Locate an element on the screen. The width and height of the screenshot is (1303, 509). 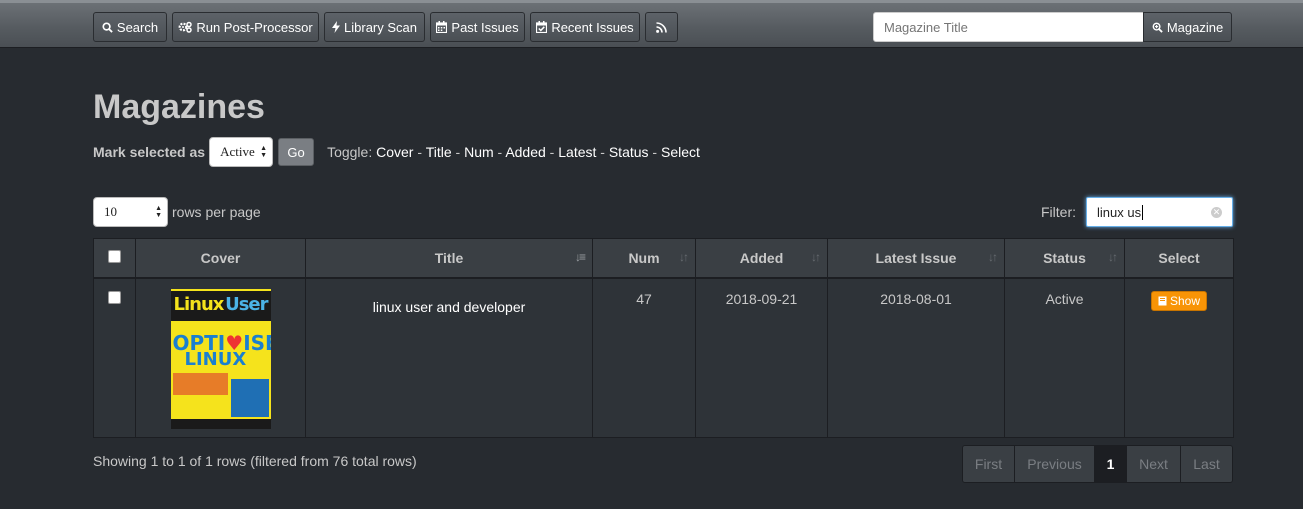
past-issues-button: Past Issues is located at coordinates (477, 27).